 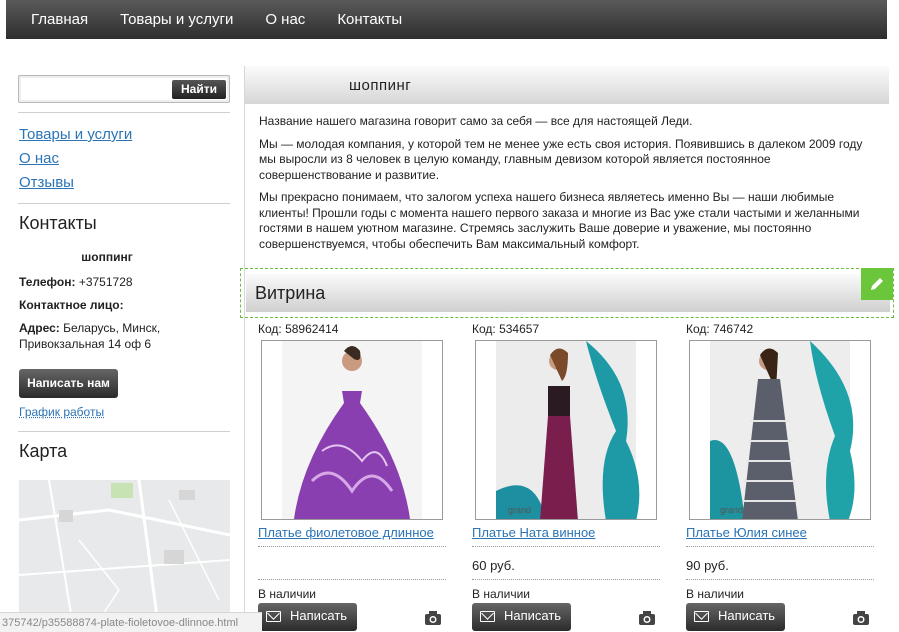 I want to click on sidebar-link-products: Товары и услуги, so click(x=75, y=135).